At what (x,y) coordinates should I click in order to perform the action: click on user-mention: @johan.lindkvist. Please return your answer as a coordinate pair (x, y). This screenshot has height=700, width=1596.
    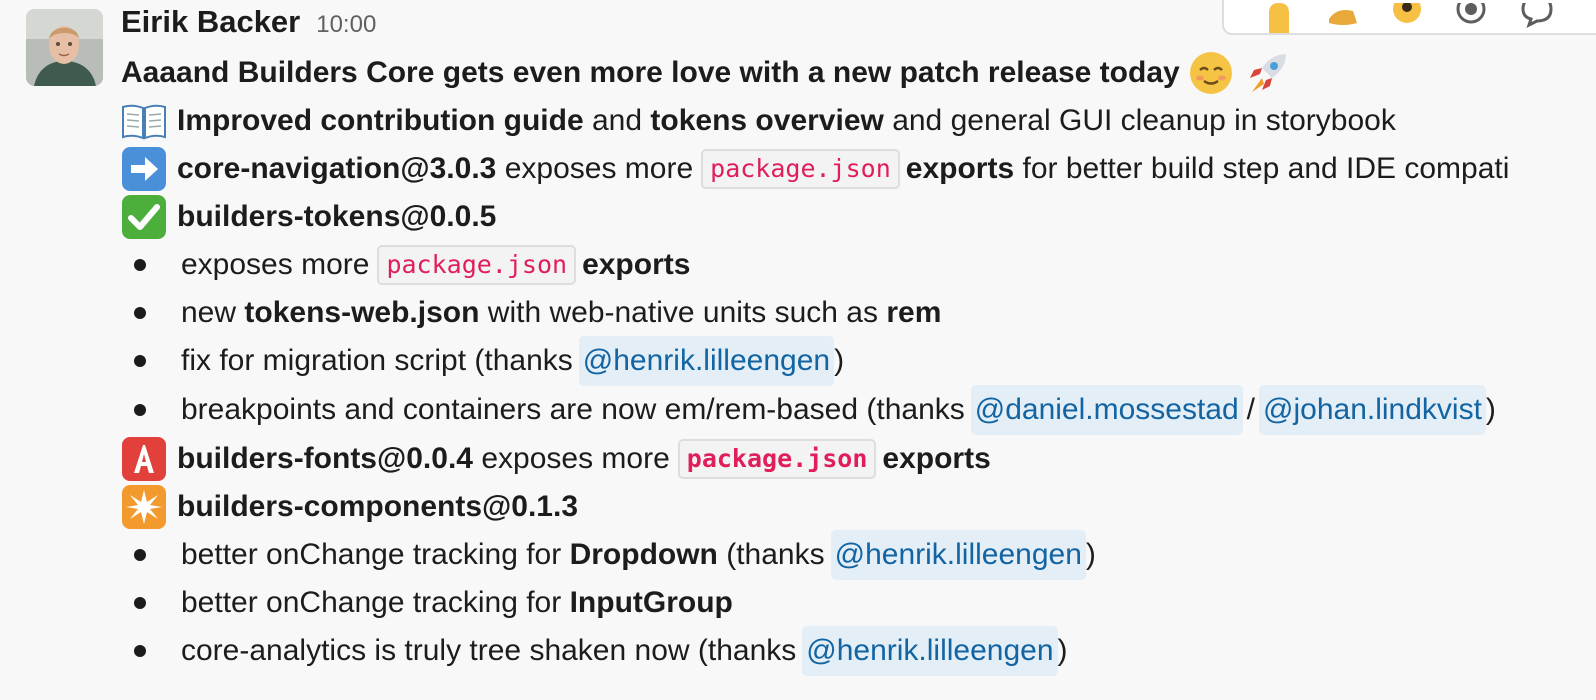
    Looking at the image, I should click on (1372, 410).